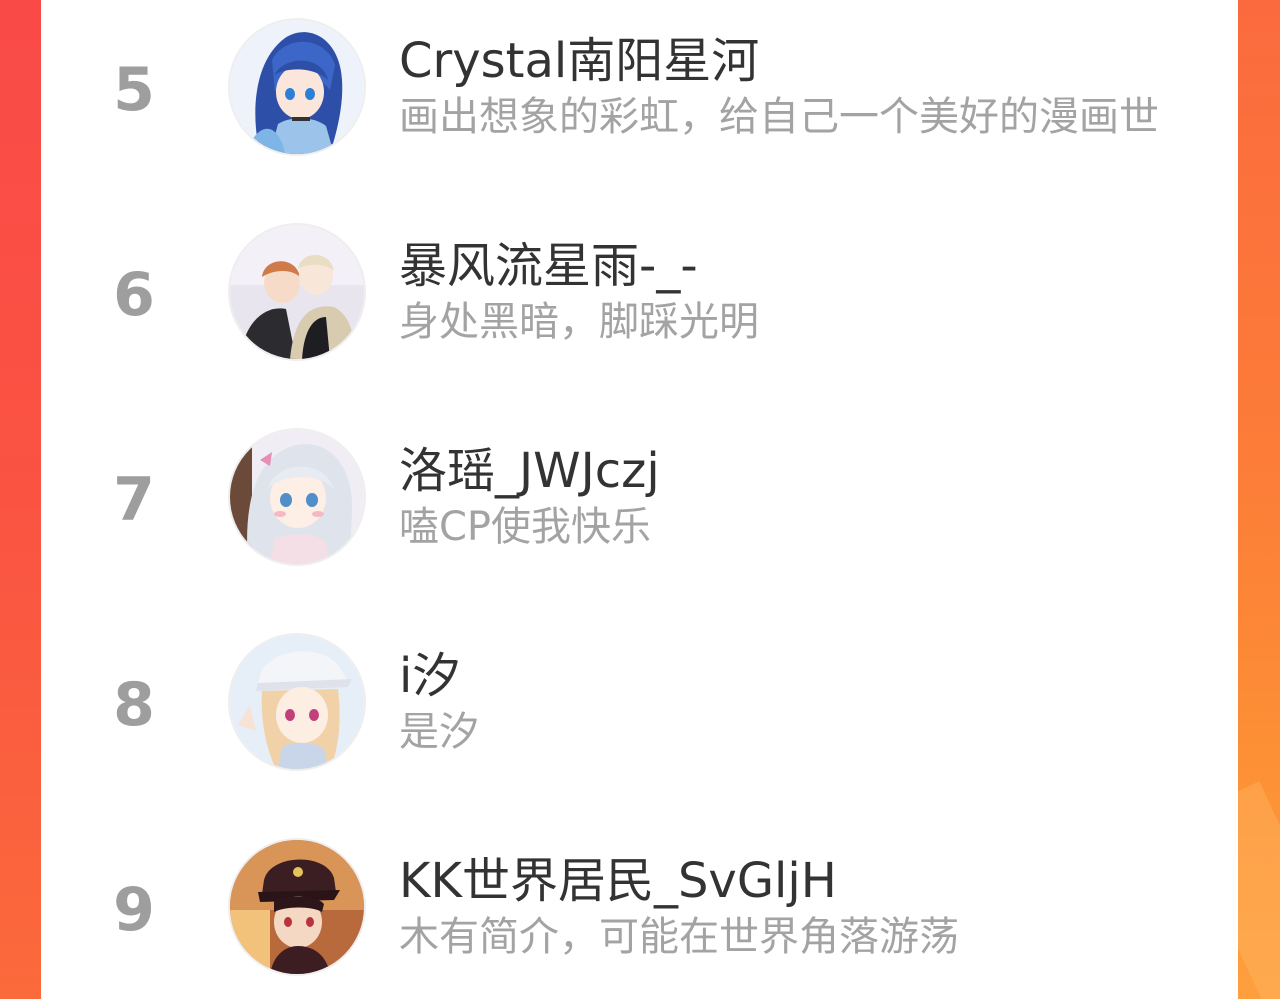  What do you see at coordinates (134, 90) in the screenshot?
I see `rank-number: 5` at bounding box center [134, 90].